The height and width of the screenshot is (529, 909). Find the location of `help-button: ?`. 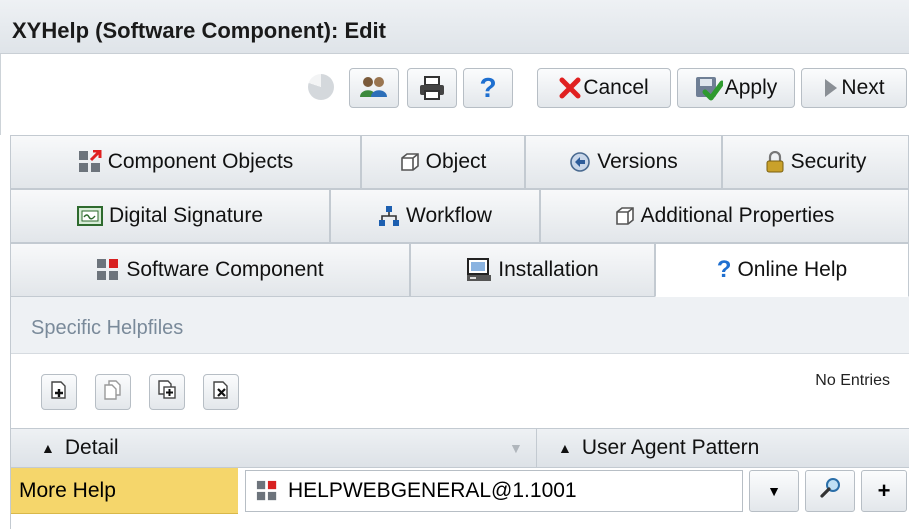

help-button: ? is located at coordinates (488, 88).